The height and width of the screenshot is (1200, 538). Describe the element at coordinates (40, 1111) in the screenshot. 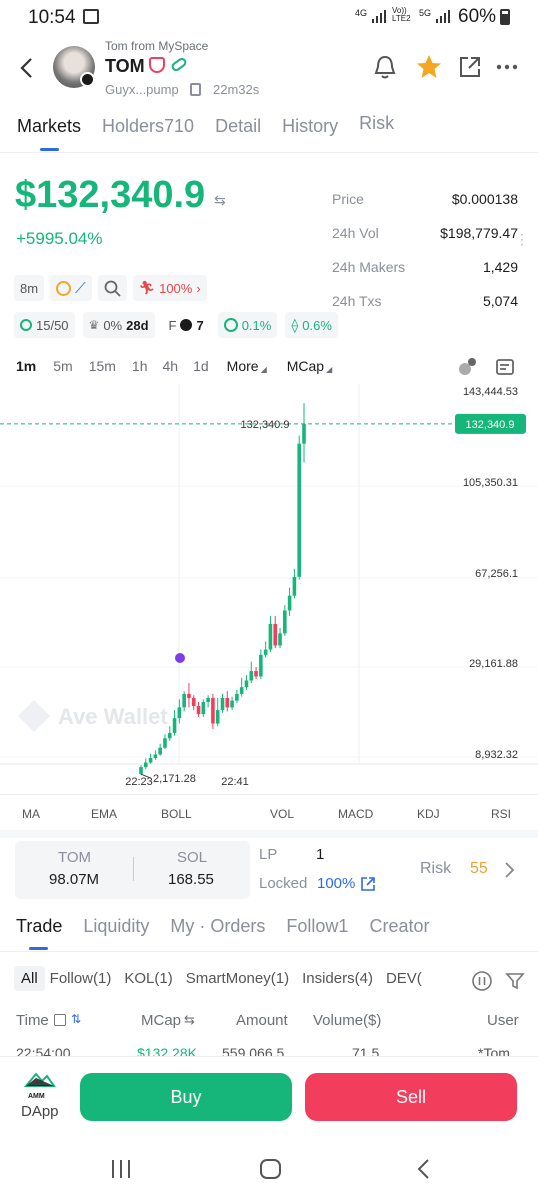

I see `dapp-label: DApp` at that location.